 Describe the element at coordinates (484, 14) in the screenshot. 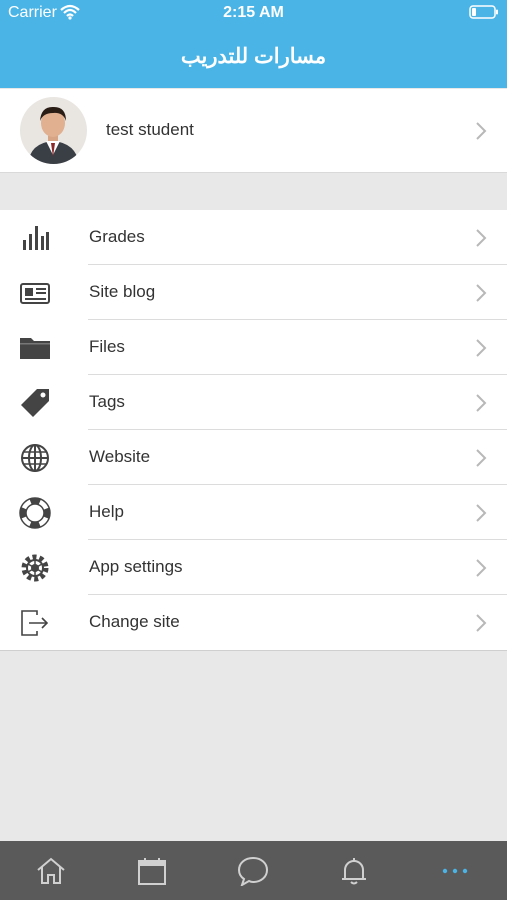

I see `battery-icon` at that location.